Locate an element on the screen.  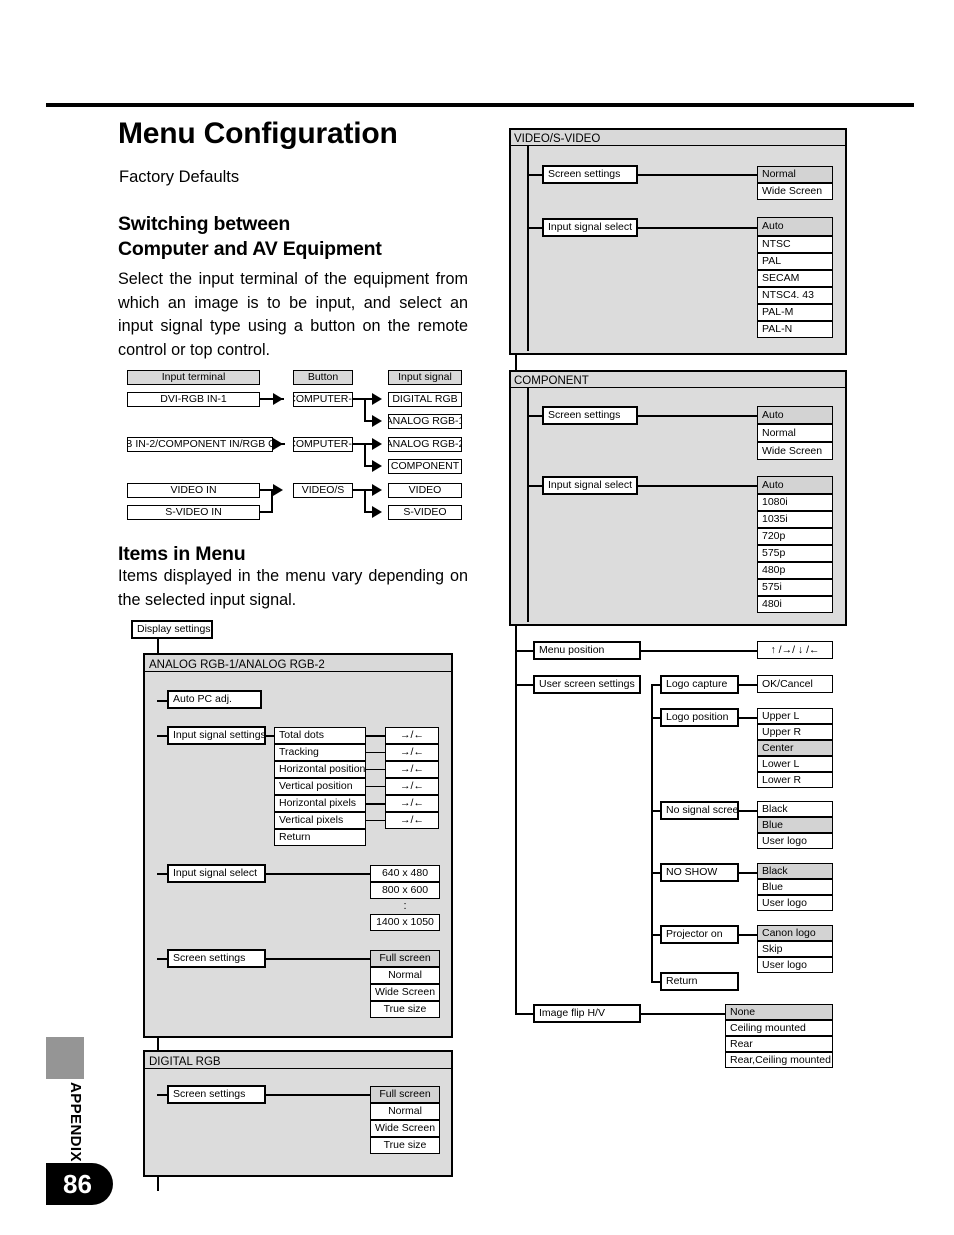
value-box-800x600: 800 x 600 is located at coordinates (405, 890).